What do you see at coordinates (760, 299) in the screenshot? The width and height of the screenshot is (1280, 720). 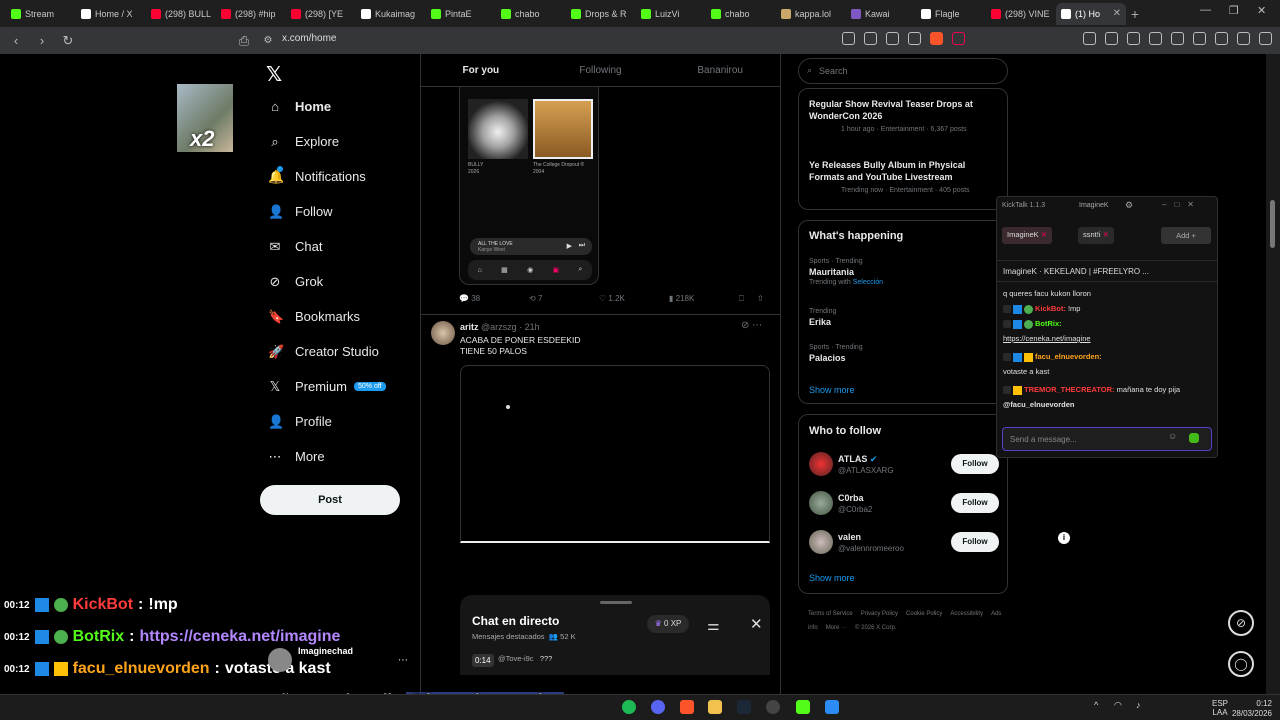 I see `share-tweet-icon: ⇧` at bounding box center [760, 299].